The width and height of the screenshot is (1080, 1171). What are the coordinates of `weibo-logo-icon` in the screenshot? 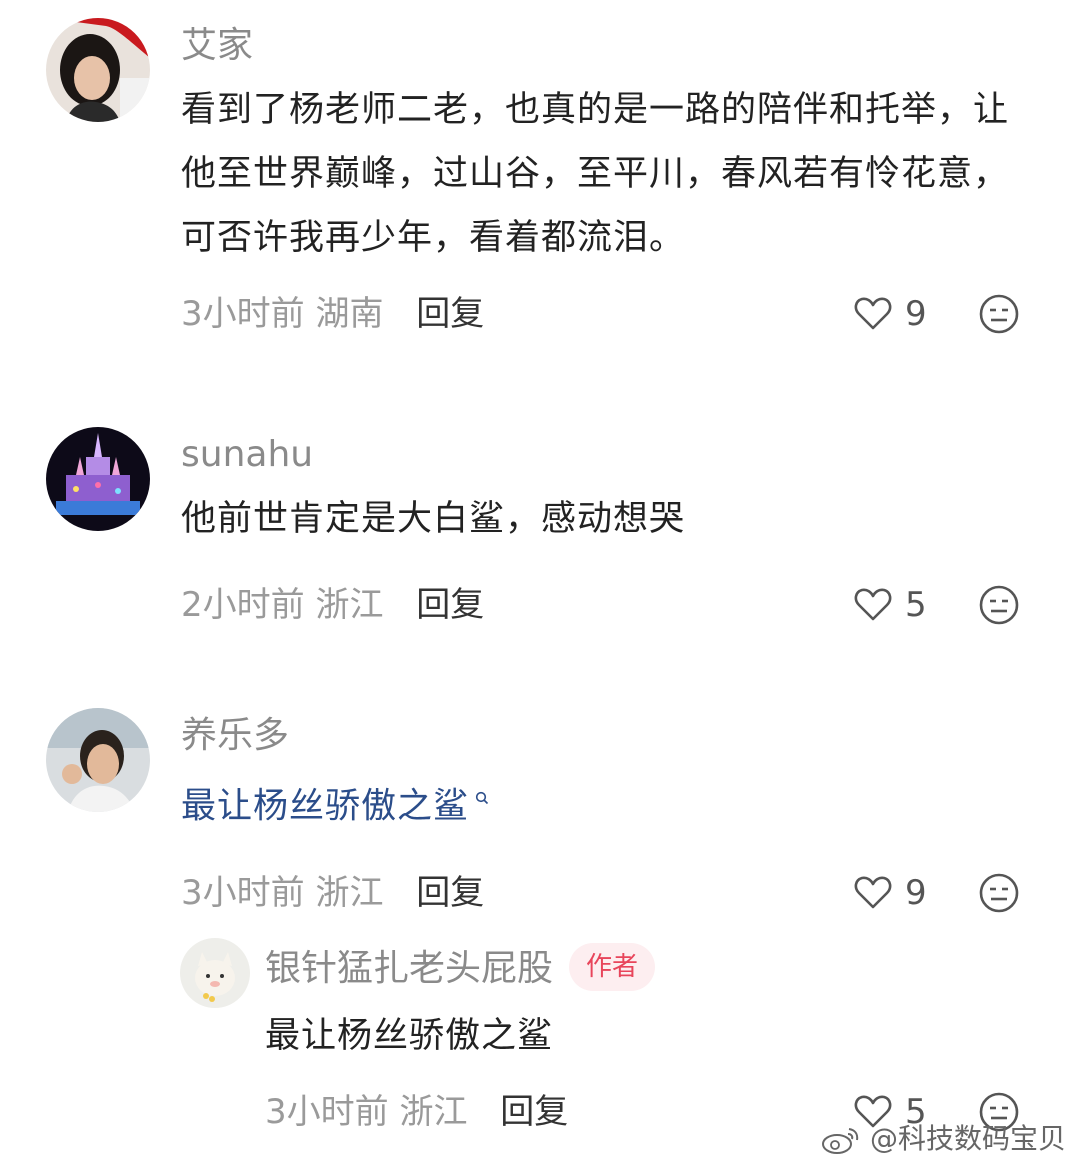 It's located at (840, 1141).